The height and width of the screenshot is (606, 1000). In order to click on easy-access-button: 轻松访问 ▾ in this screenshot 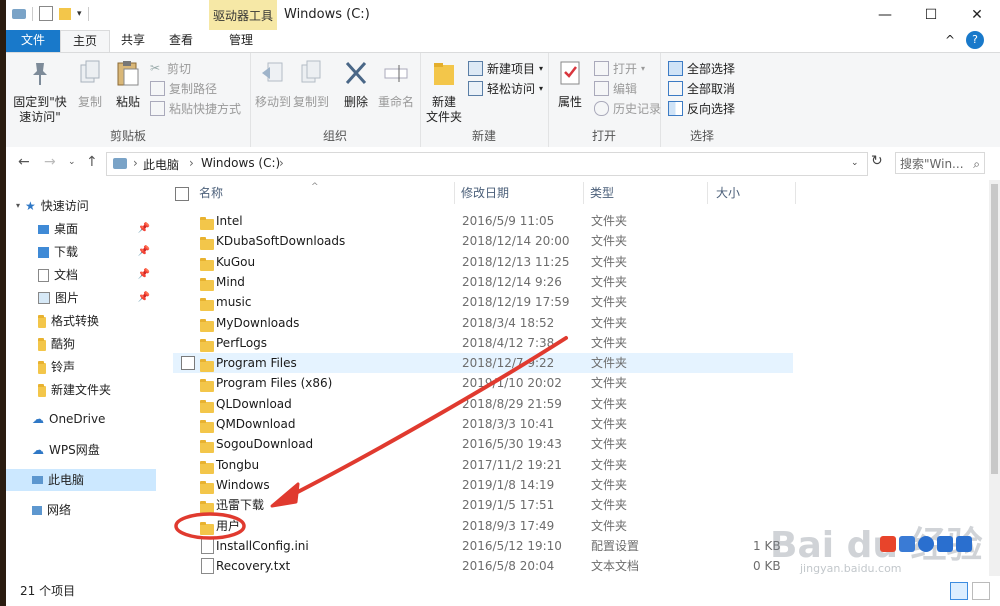, I will do `click(505, 88)`.